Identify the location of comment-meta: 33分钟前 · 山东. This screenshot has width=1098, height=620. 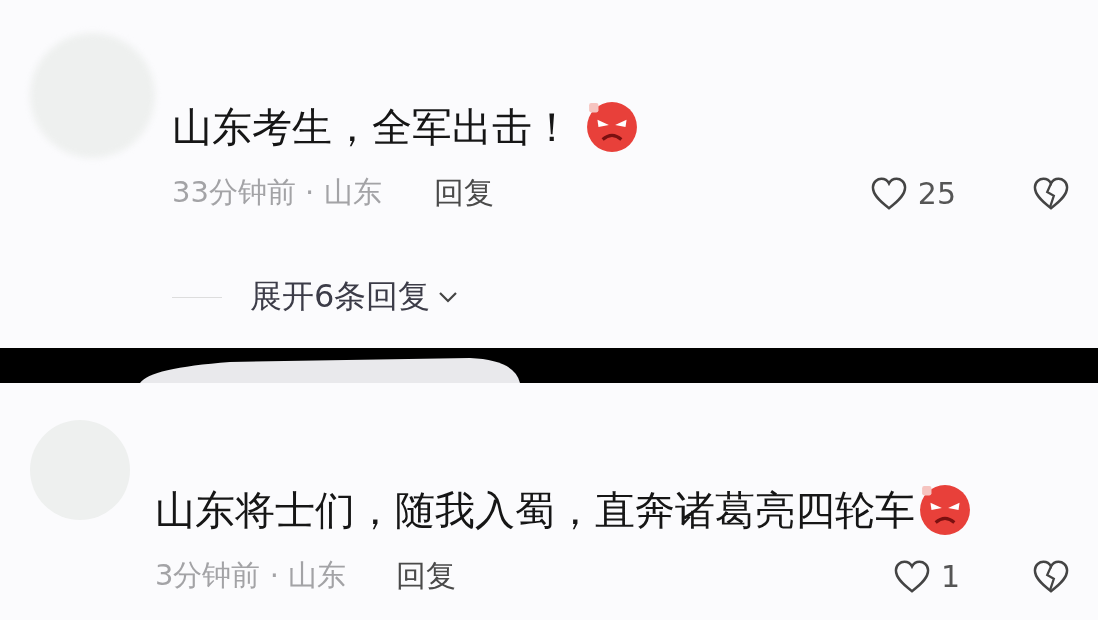
(277, 192).